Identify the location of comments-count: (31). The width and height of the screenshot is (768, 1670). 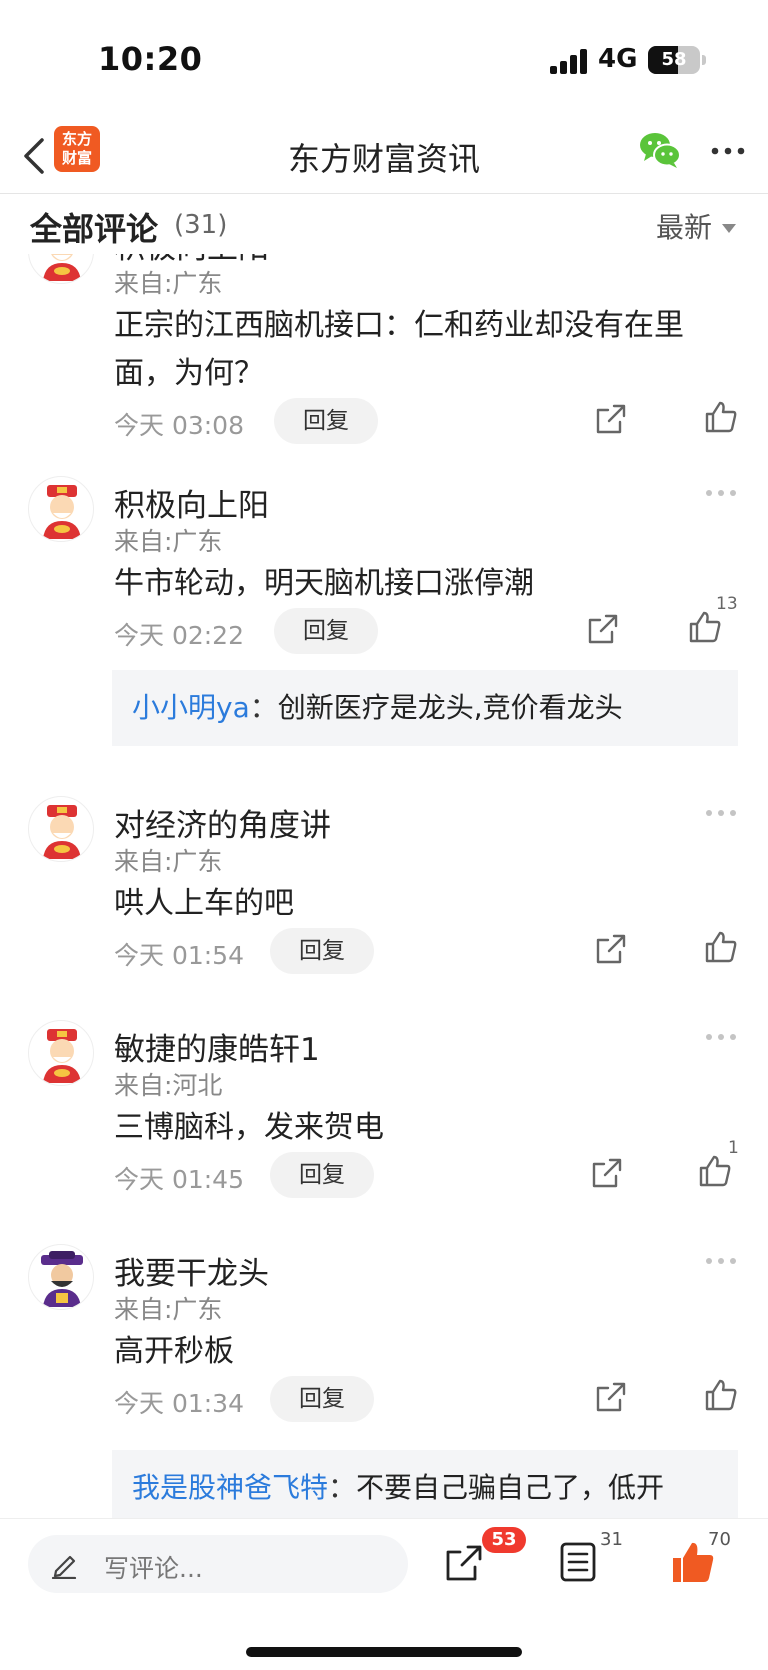
(201, 225).